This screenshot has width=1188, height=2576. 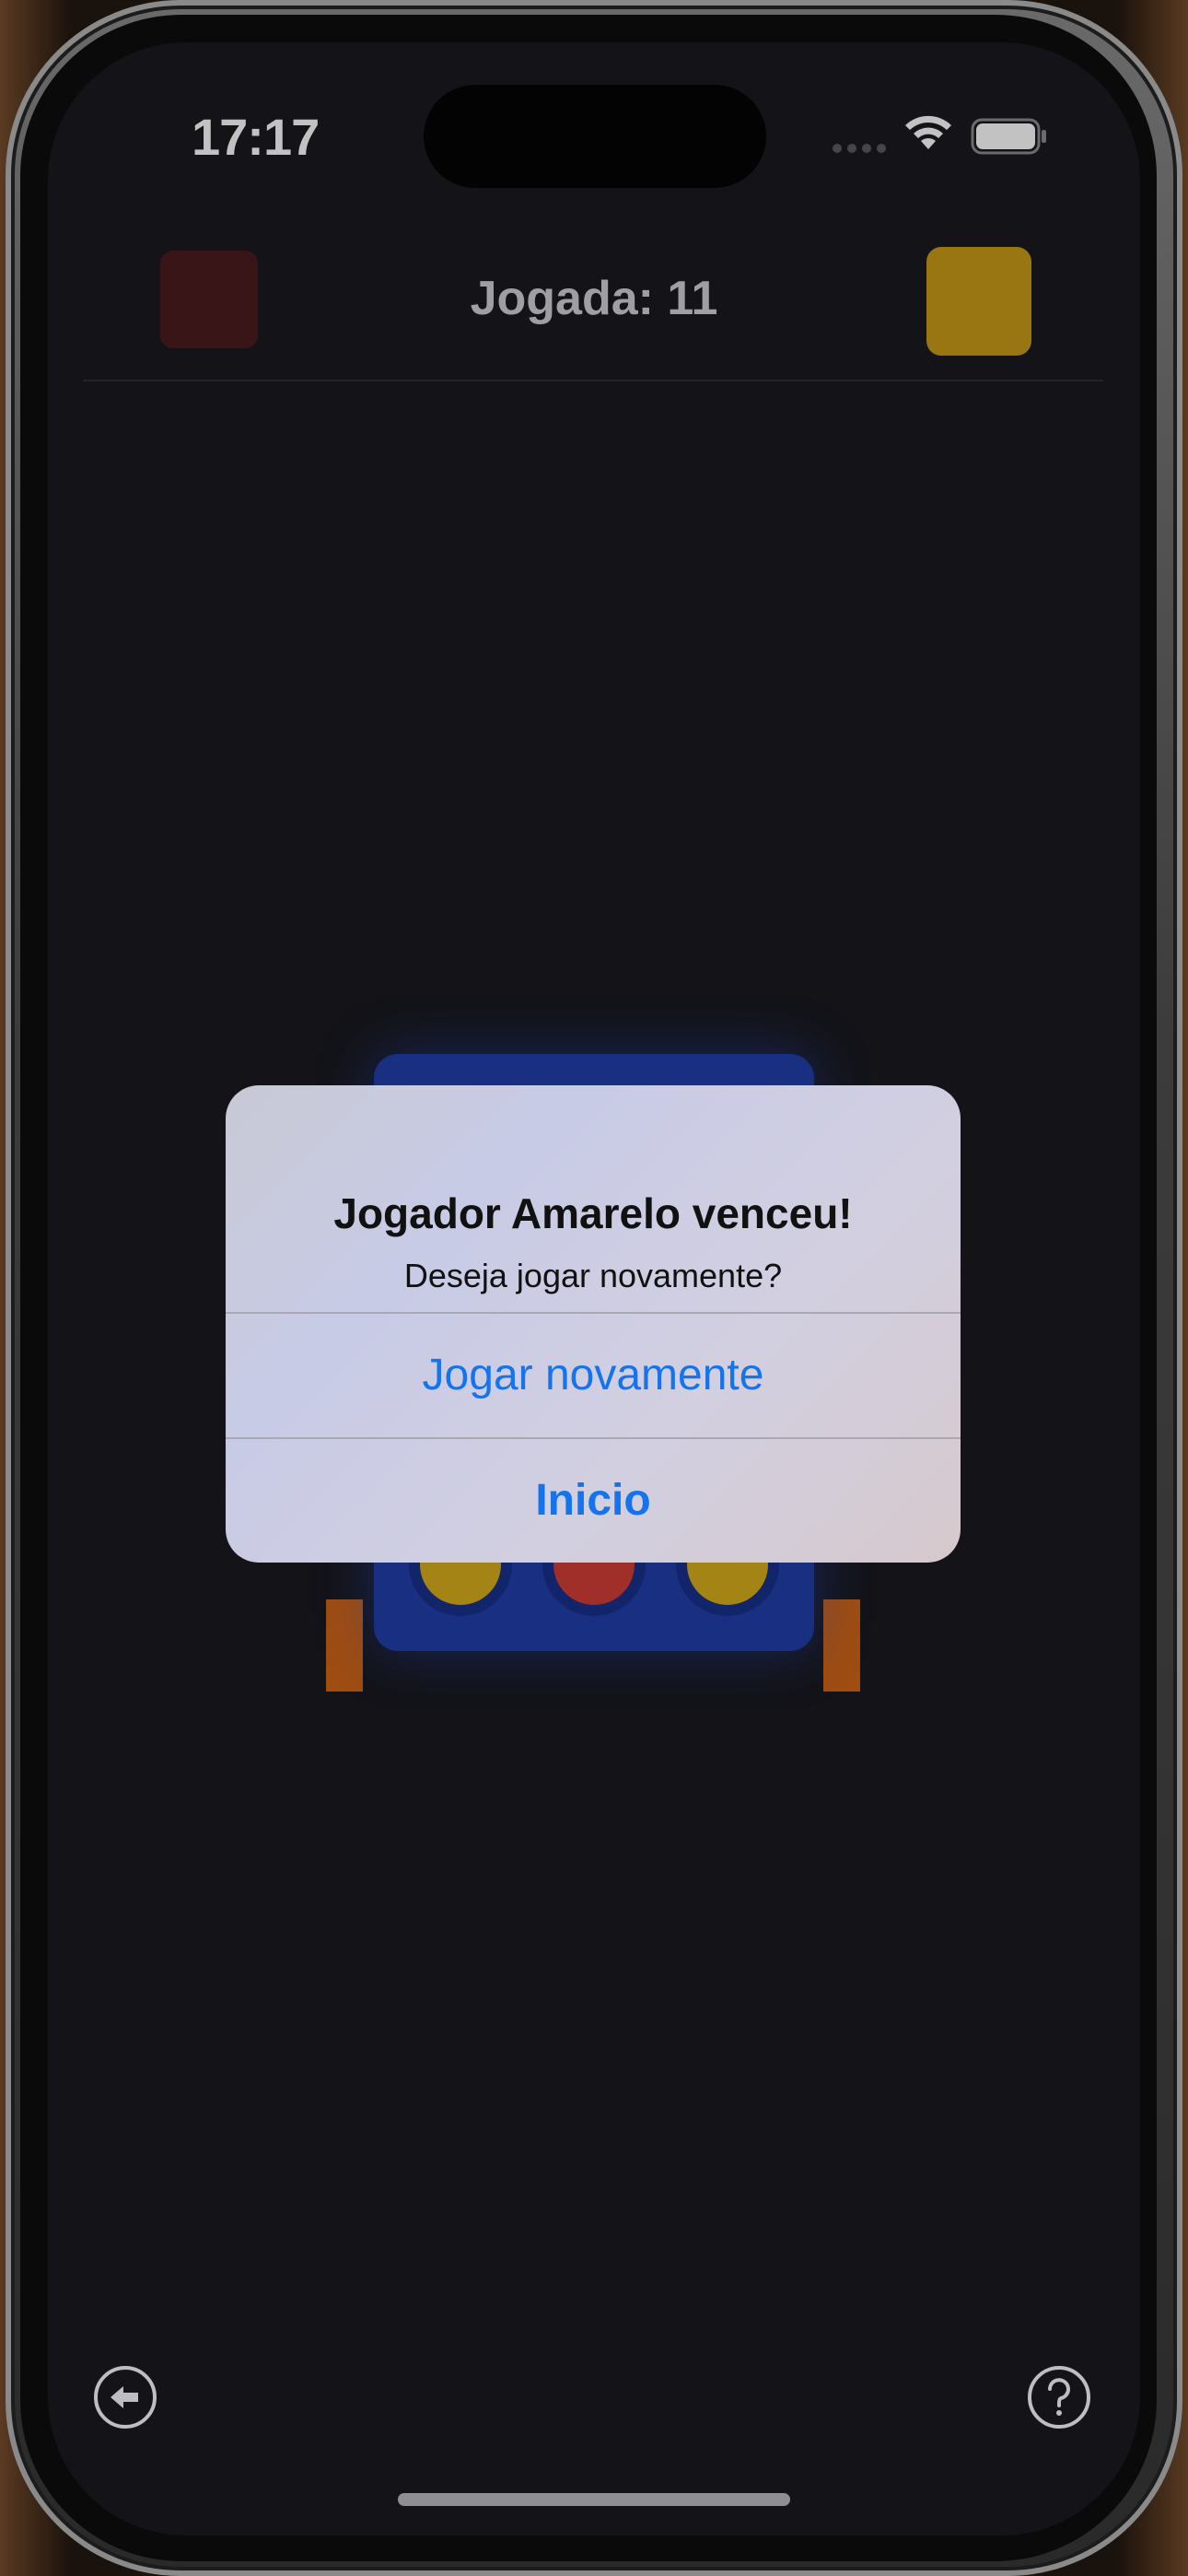 I want to click on play-again-button: Jogar novamente, so click(x=593, y=1375).